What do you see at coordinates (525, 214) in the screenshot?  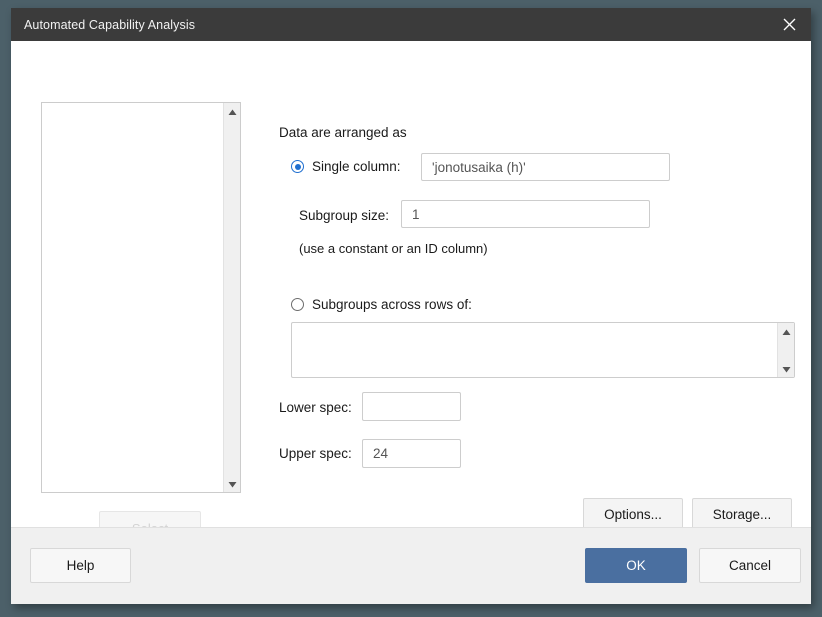 I see `subgroup-size-input` at bounding box center [525, 214].